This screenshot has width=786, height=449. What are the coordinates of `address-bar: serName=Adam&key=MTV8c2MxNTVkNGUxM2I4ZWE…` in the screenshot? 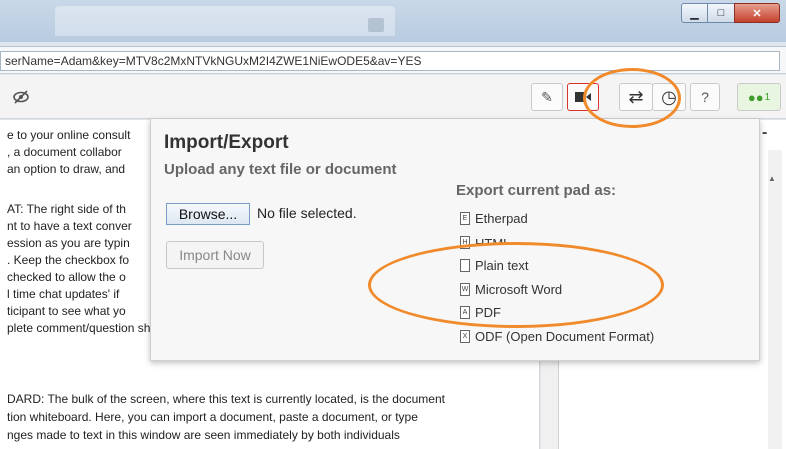 It's located at (393, 60).